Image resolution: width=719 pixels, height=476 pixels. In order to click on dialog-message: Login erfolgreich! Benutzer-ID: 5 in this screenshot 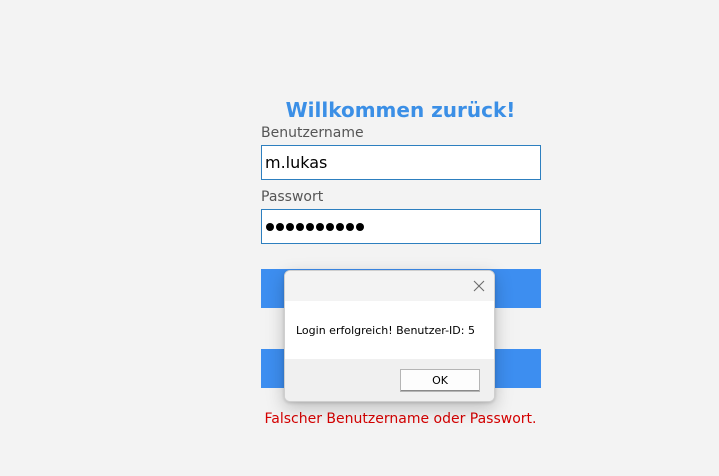, I will do `click(385, 330)`.